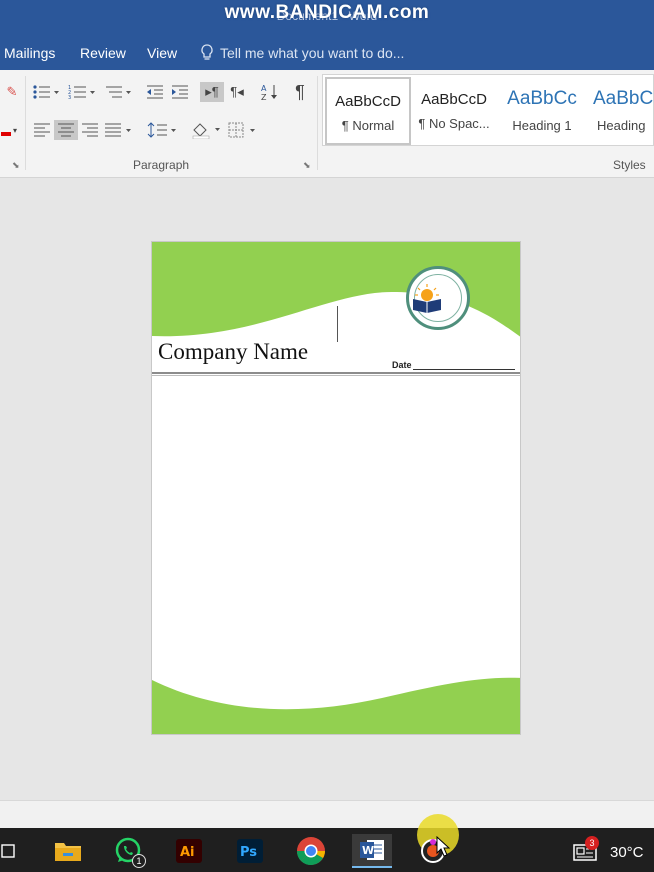 This screenshot has width=654, height=872. What do you see at coordinates (542, 111) in the screenshot?
I see `style-heading-1: AaBbCc Heading 1` at bounding box center [542, 111].